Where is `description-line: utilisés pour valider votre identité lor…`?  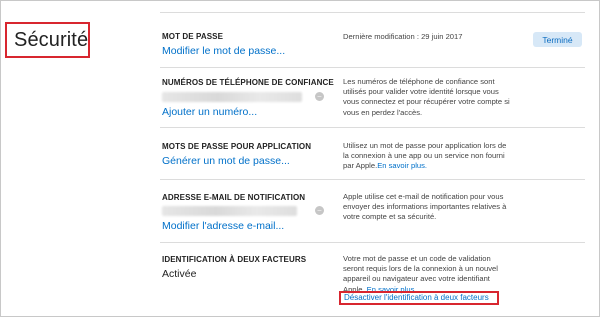 description-line: utilisés pour valider votre identité lor… is located at coordinates (421, 92).